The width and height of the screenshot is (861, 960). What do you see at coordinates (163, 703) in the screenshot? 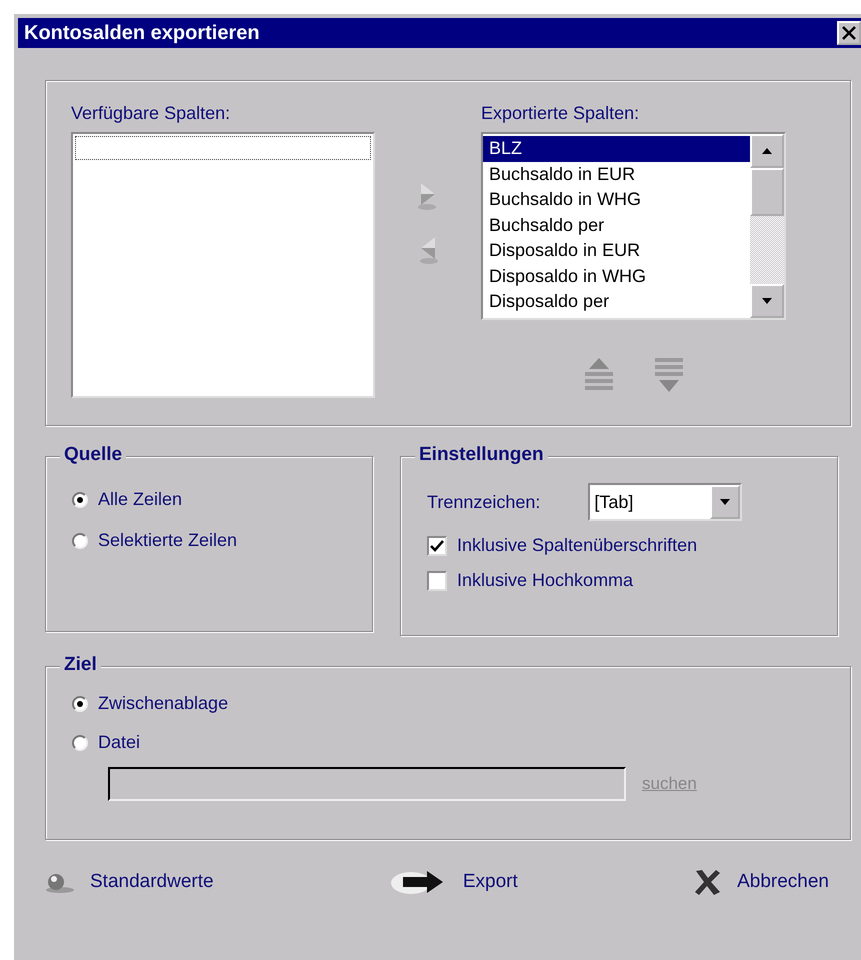
I see `radio-label: Zwischenablage` at bounding box center [163, 703].